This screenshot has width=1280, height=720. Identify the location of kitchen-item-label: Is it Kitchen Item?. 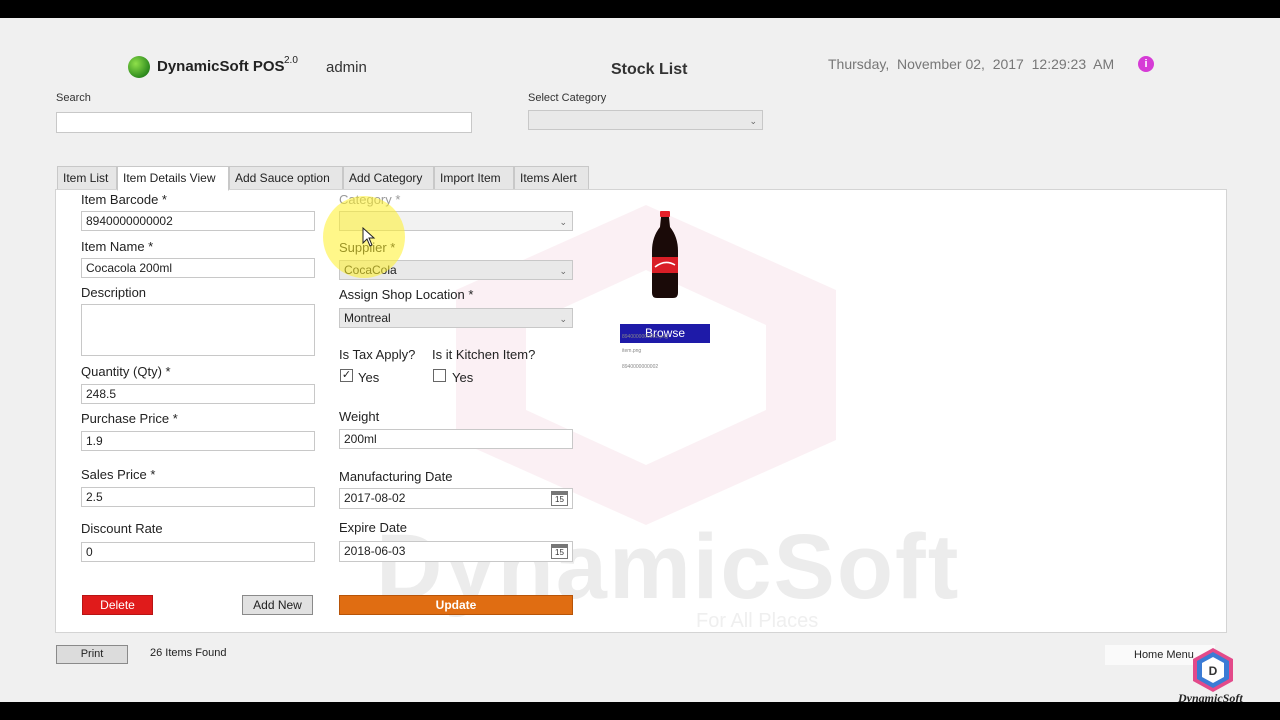
(484, 354).